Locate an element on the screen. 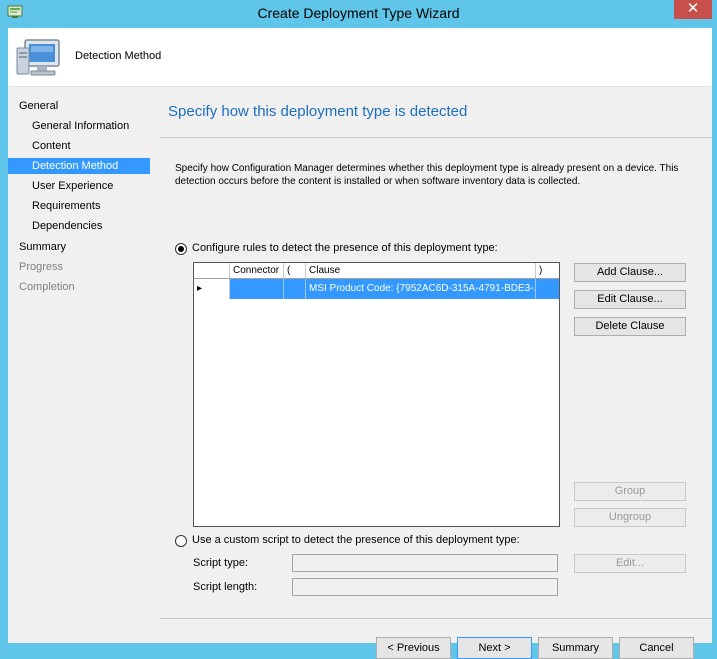 The width and height of the screenshot is (717, 659). title-divider is located at coordinates (436, 137).